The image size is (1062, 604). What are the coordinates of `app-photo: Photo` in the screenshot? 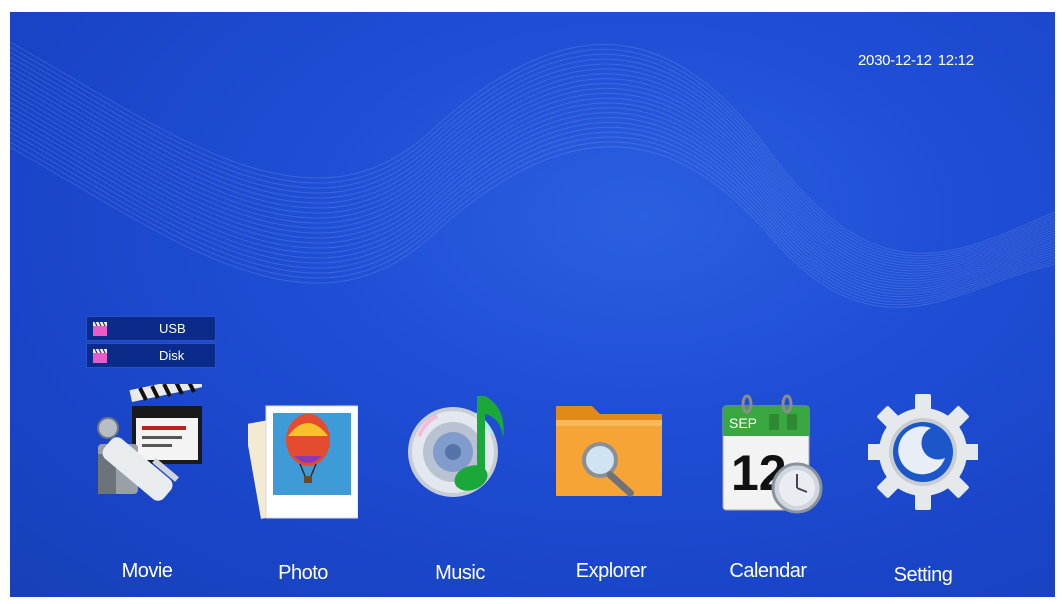 It's located at (303, 486).